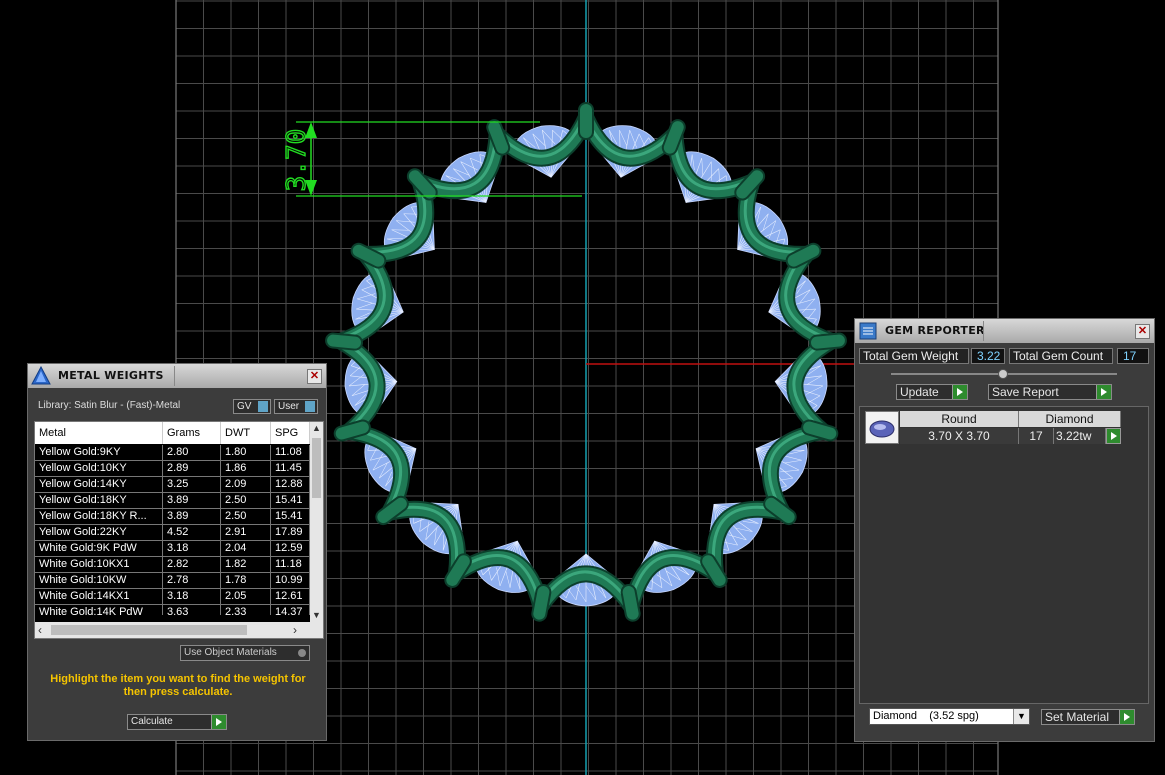  I want to click on vertical-scrollbar: ▲ ▼, so click(316, 522).